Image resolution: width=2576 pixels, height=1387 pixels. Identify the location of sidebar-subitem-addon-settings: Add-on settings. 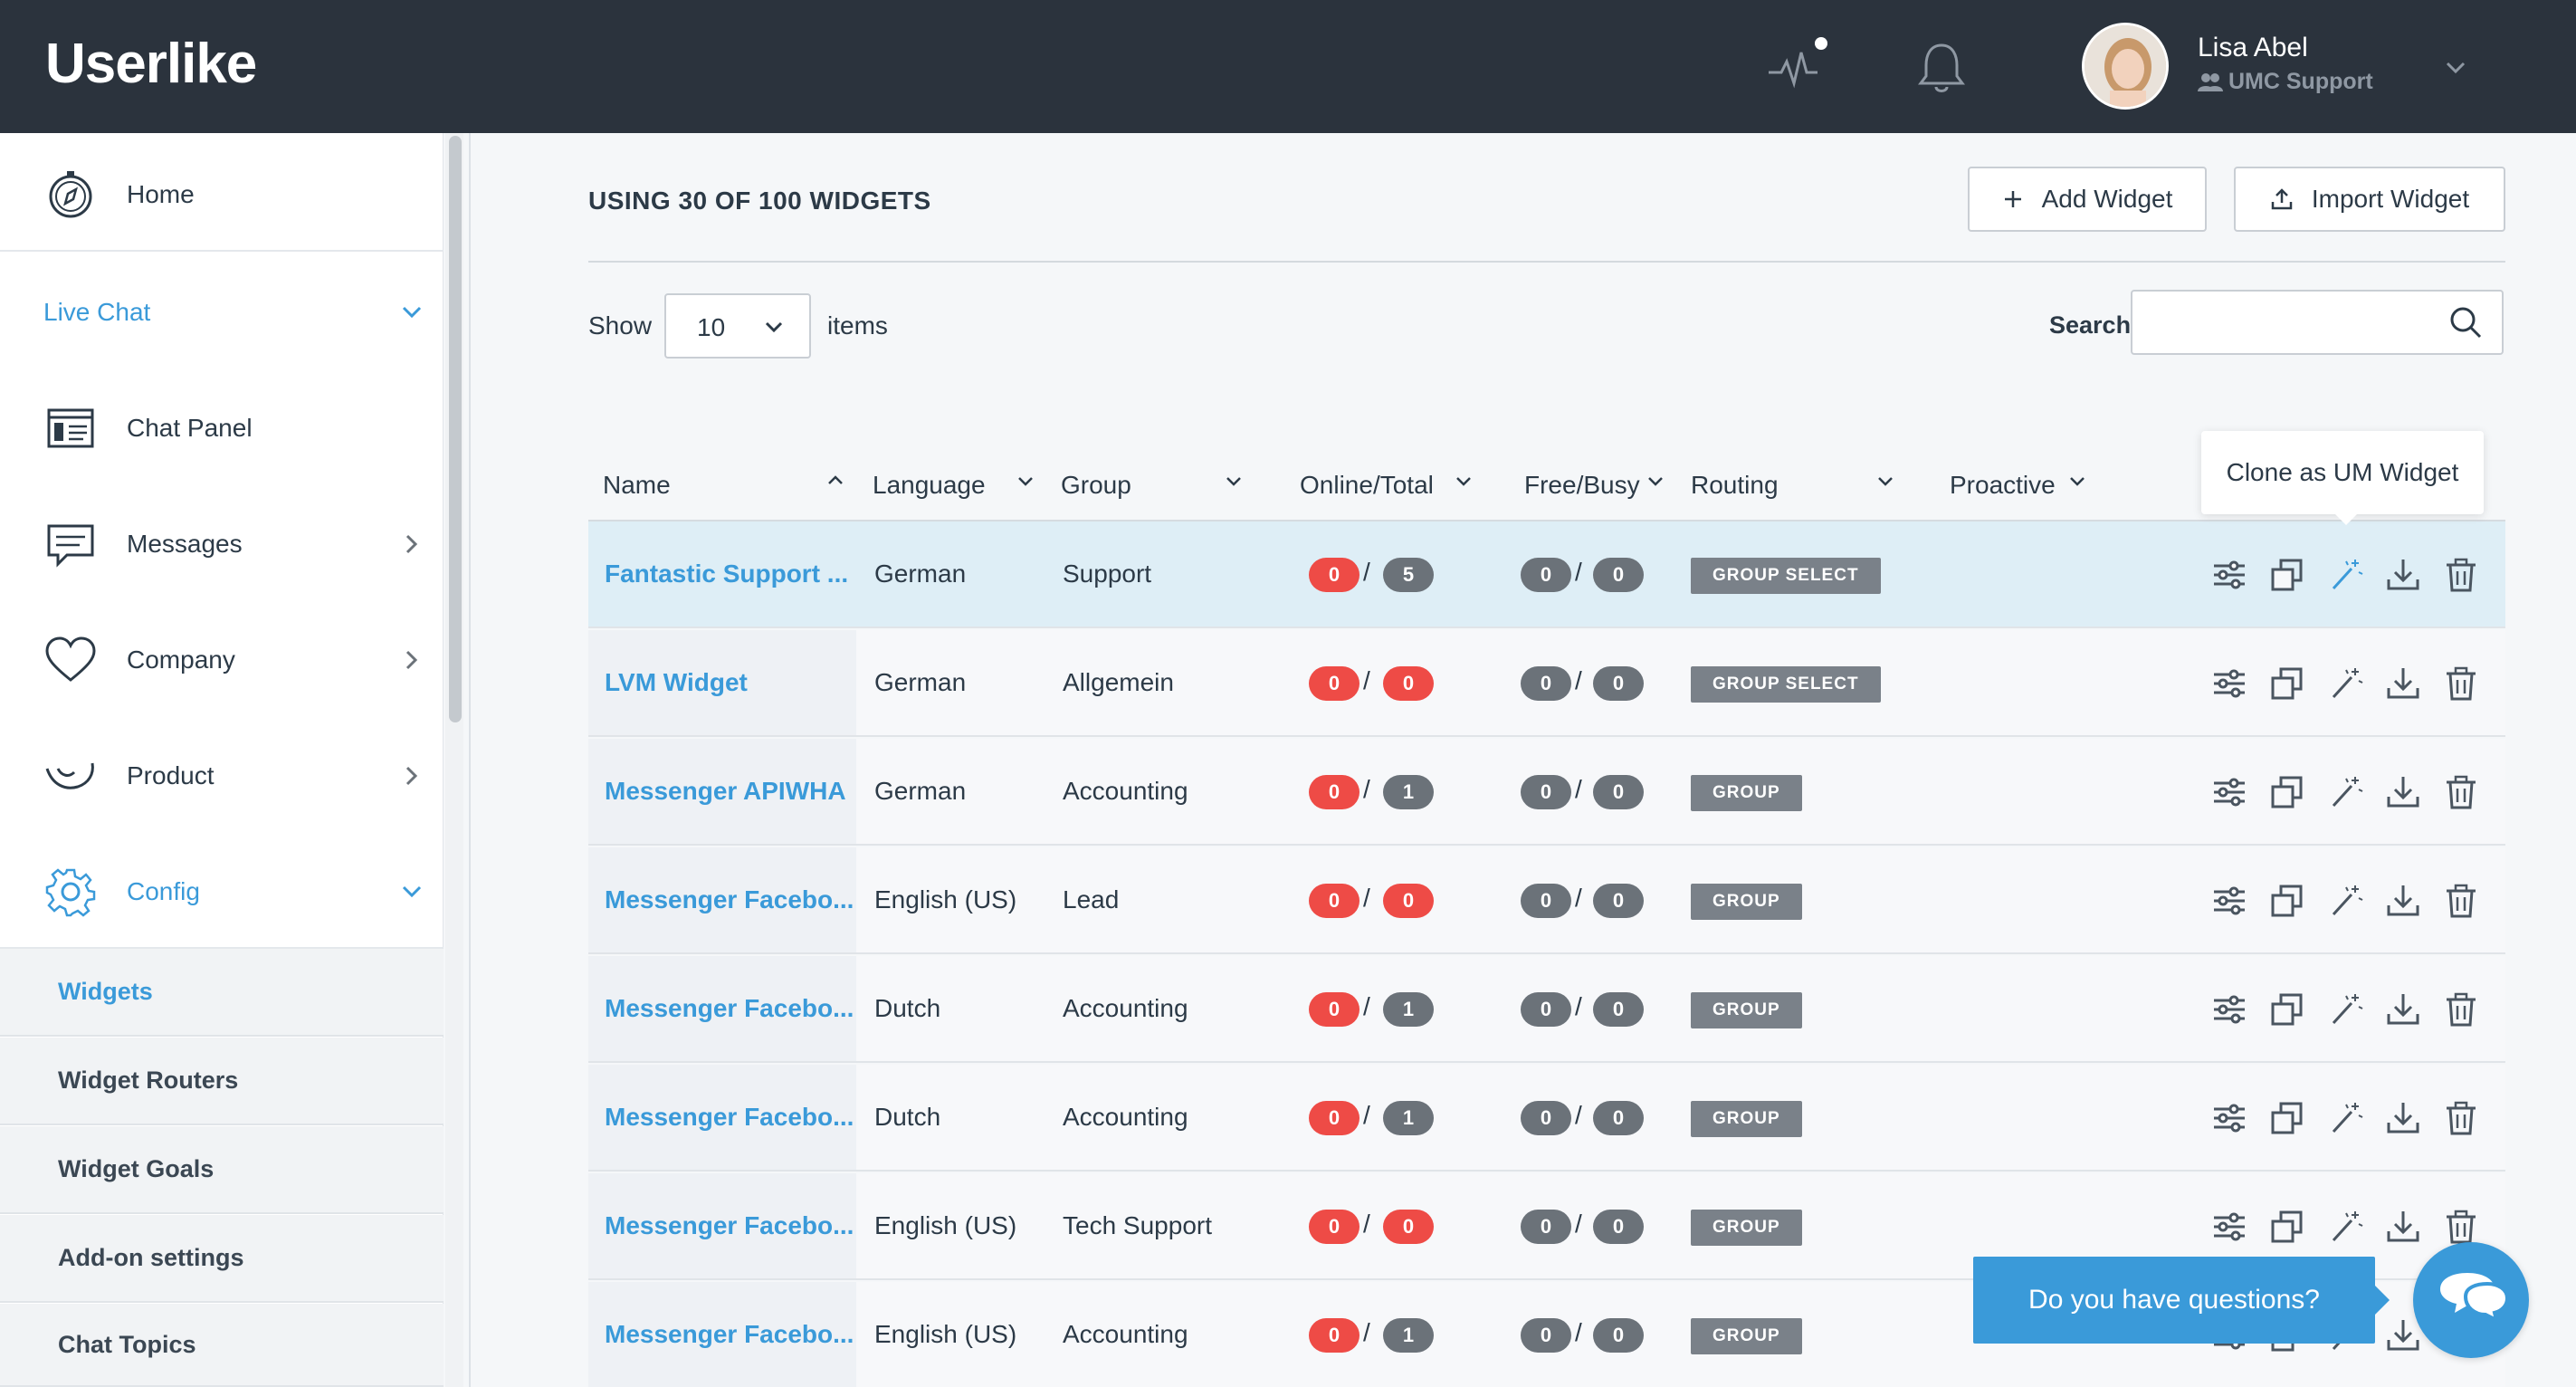
(222, 1259).